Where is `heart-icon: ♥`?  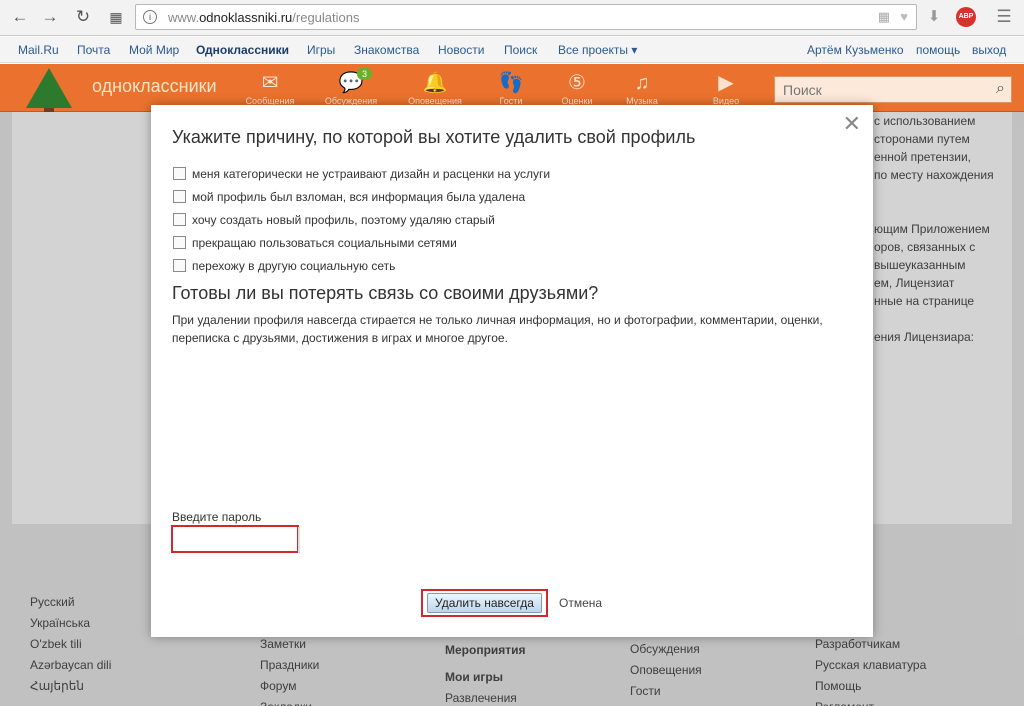
heart-icon: ♥ is located at coordinates (904, 17).